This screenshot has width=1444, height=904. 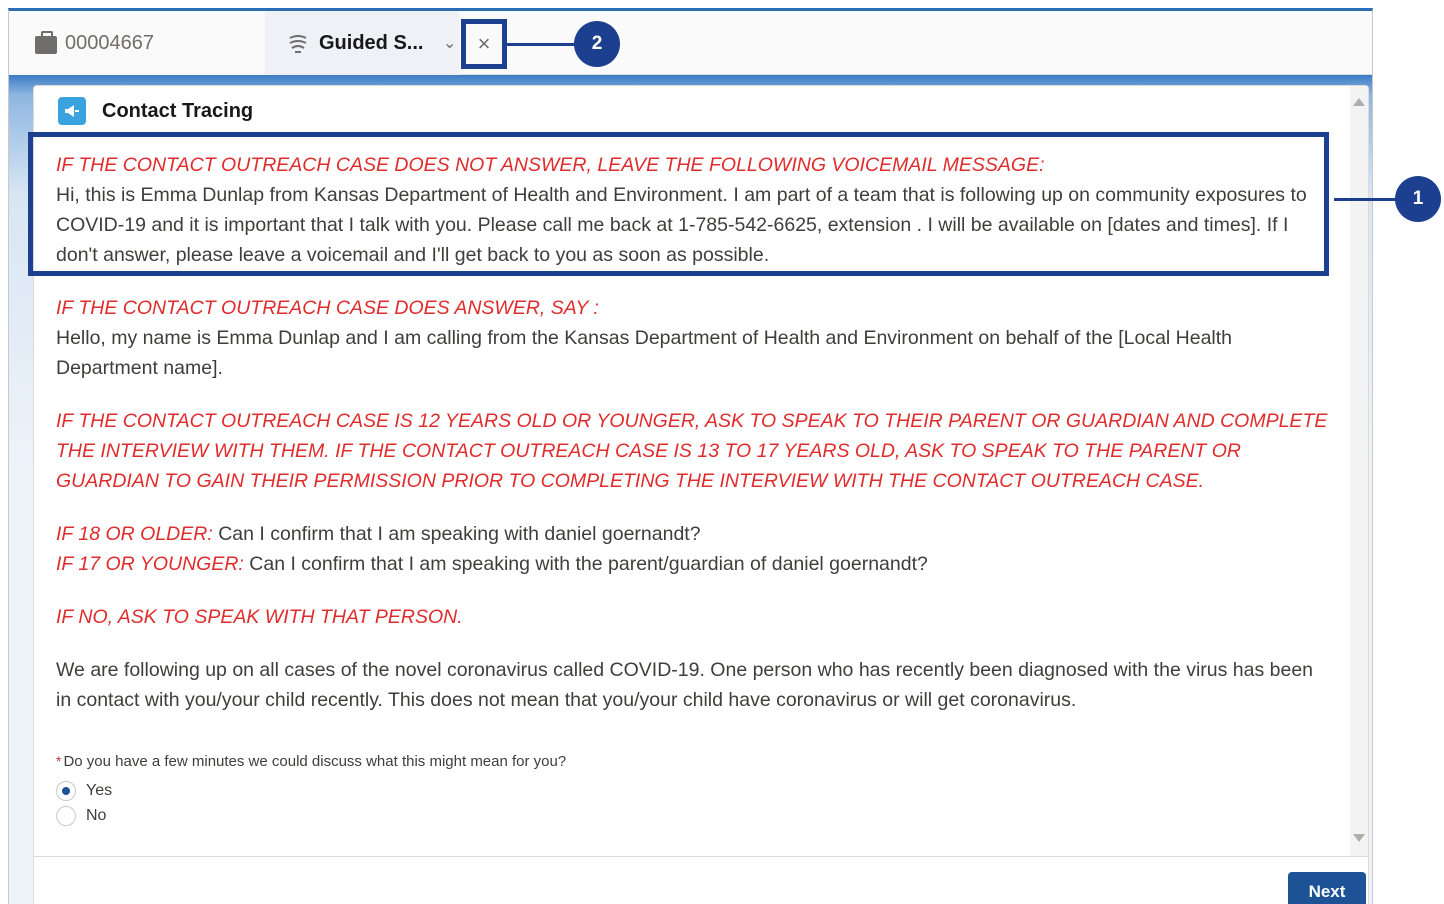 I want to click on tab-case-label: 00004667, so click(x=109, y=42).